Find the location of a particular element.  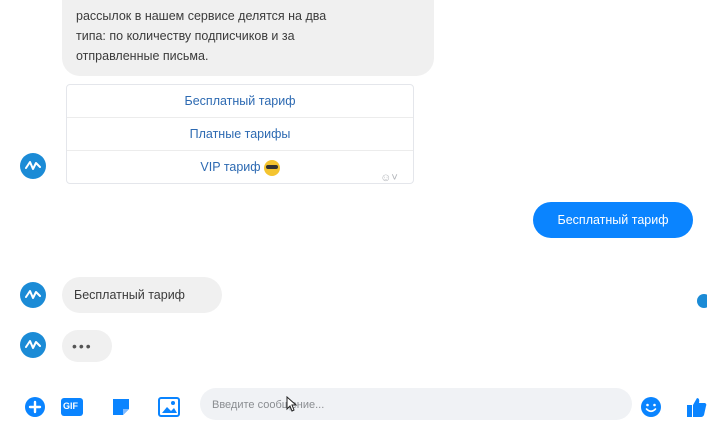

user-message-text: Бесплатный тариф is located at coordinates (613, 220).